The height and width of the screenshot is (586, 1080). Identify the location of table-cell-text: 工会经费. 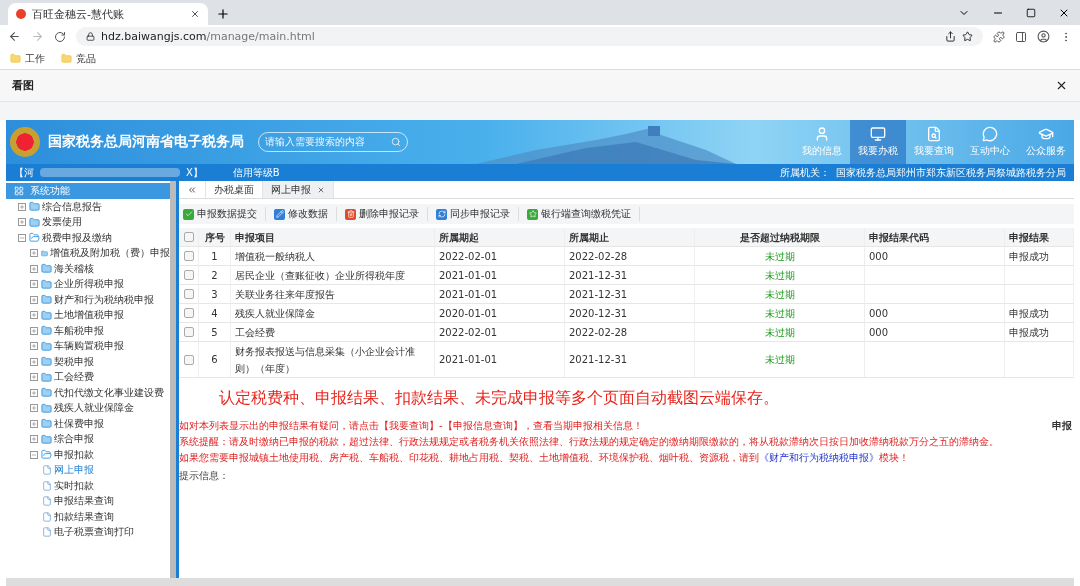
(255, 332).